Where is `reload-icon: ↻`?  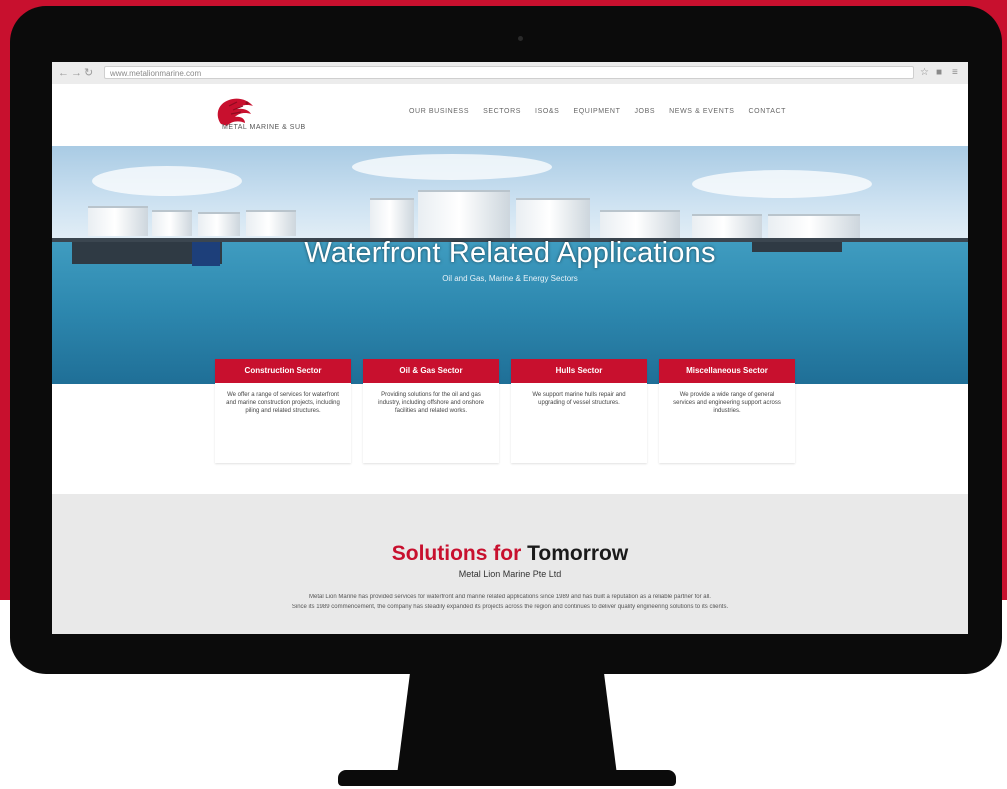
reload-icon: ↻ is located at coordinates (88, 73).